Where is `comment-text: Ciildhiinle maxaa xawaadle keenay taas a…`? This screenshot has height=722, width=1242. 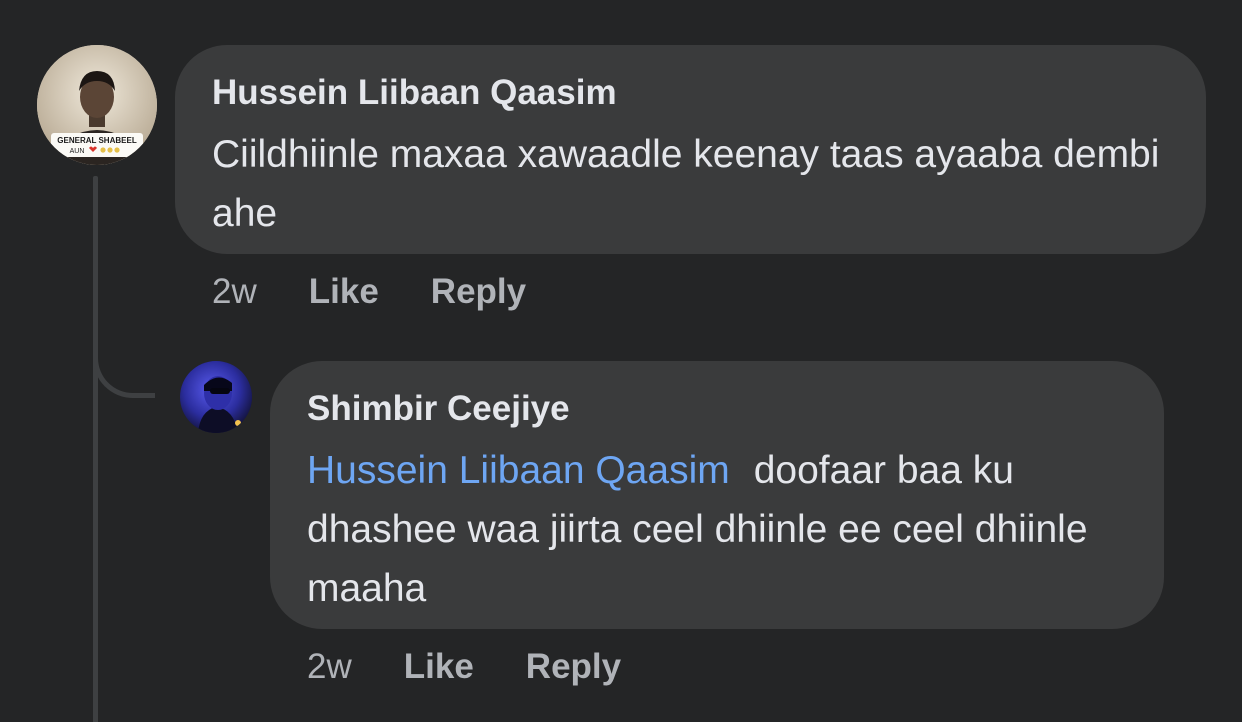
comment-text: Ciildhiinle maxaa xawaadle keenay taas a… is located at coordinates (686, 184).